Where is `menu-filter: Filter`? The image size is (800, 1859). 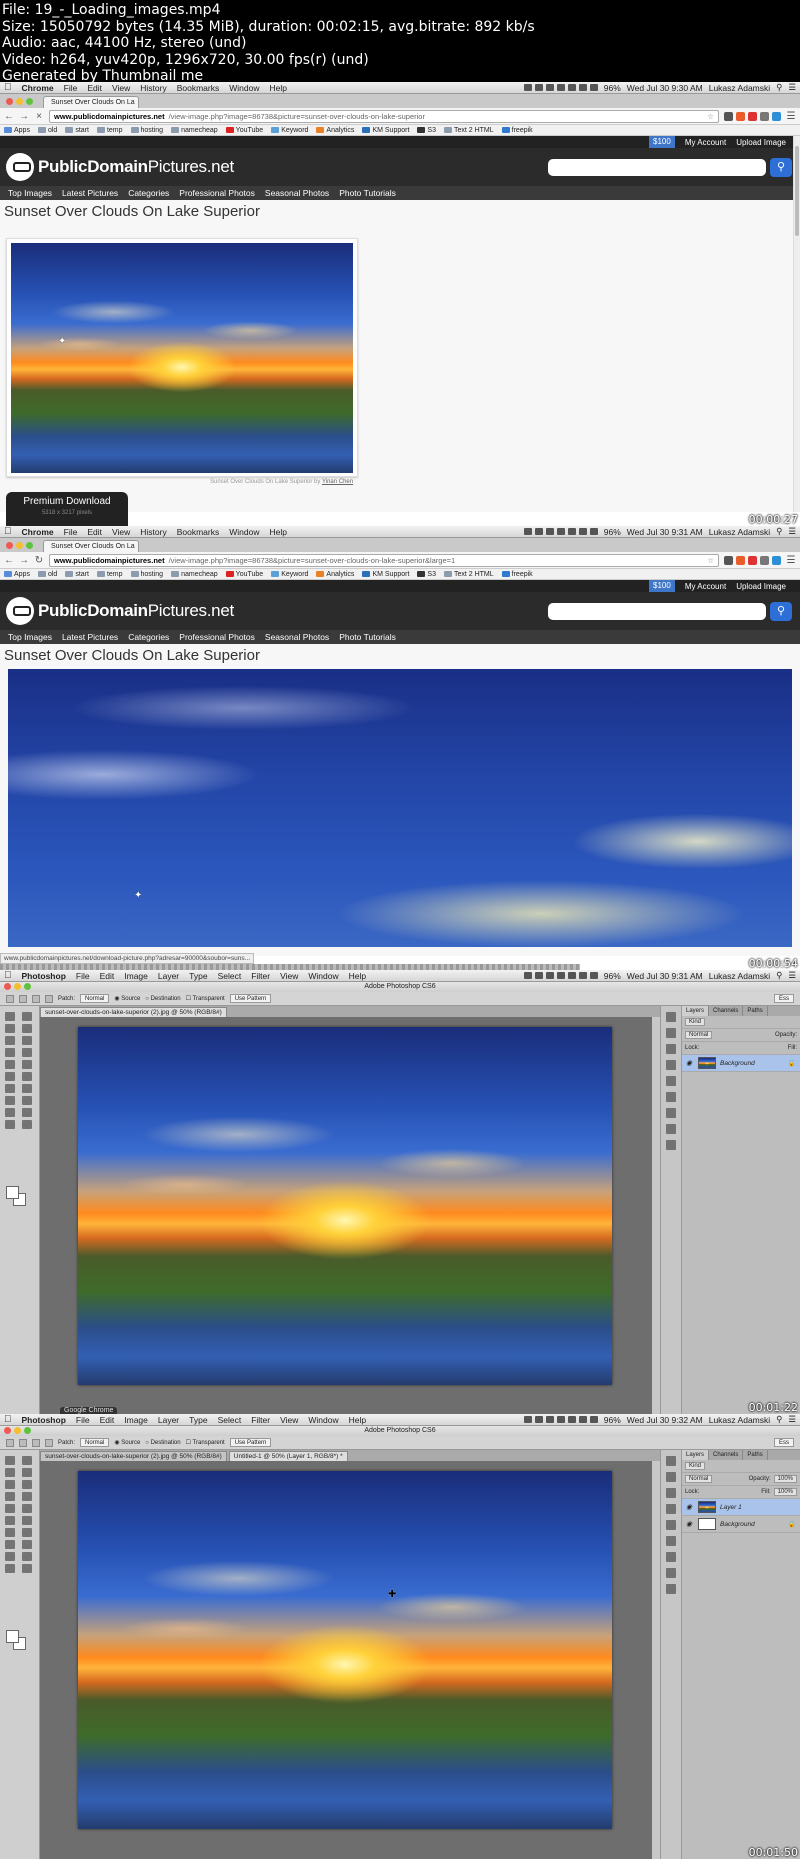 menu-filter: Filter is located at coordinates (260, 1420).